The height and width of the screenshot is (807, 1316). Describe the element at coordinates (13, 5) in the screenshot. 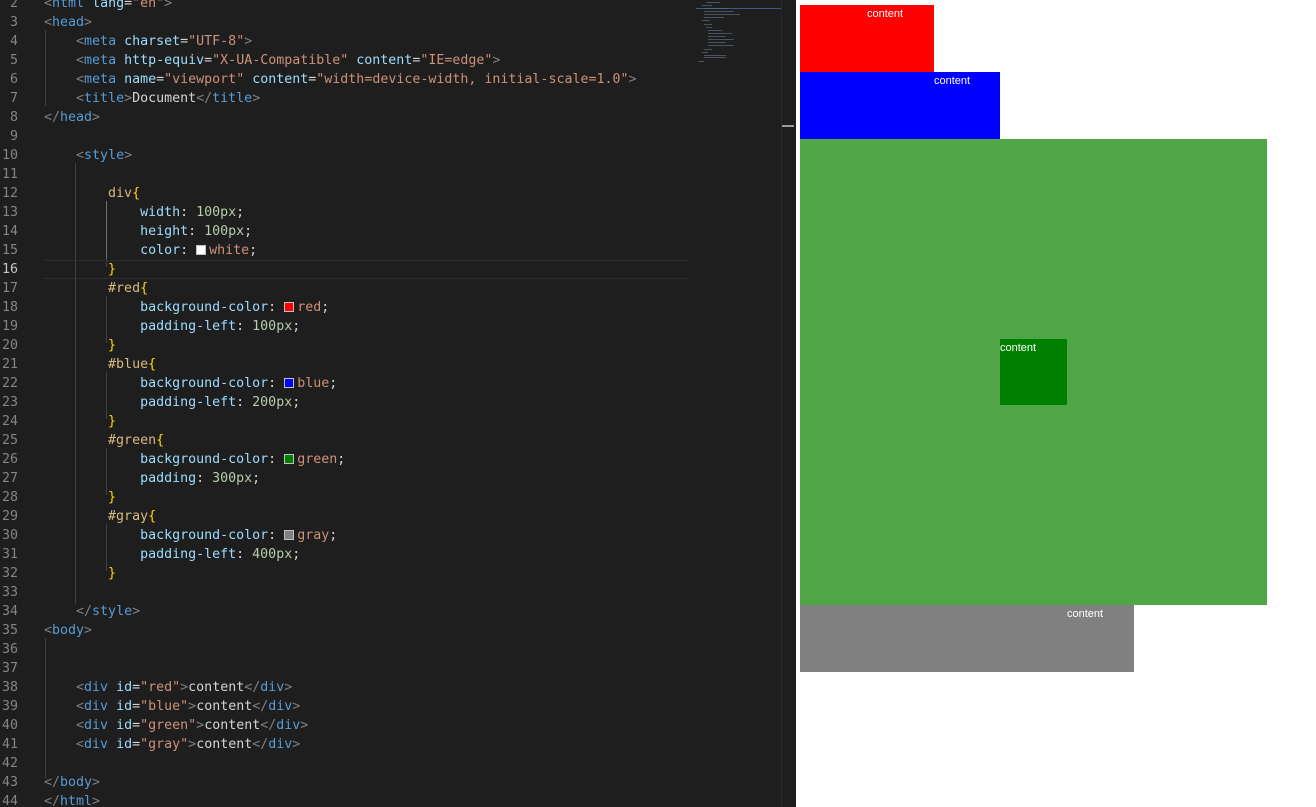

I see `line-number: 2` at that location.